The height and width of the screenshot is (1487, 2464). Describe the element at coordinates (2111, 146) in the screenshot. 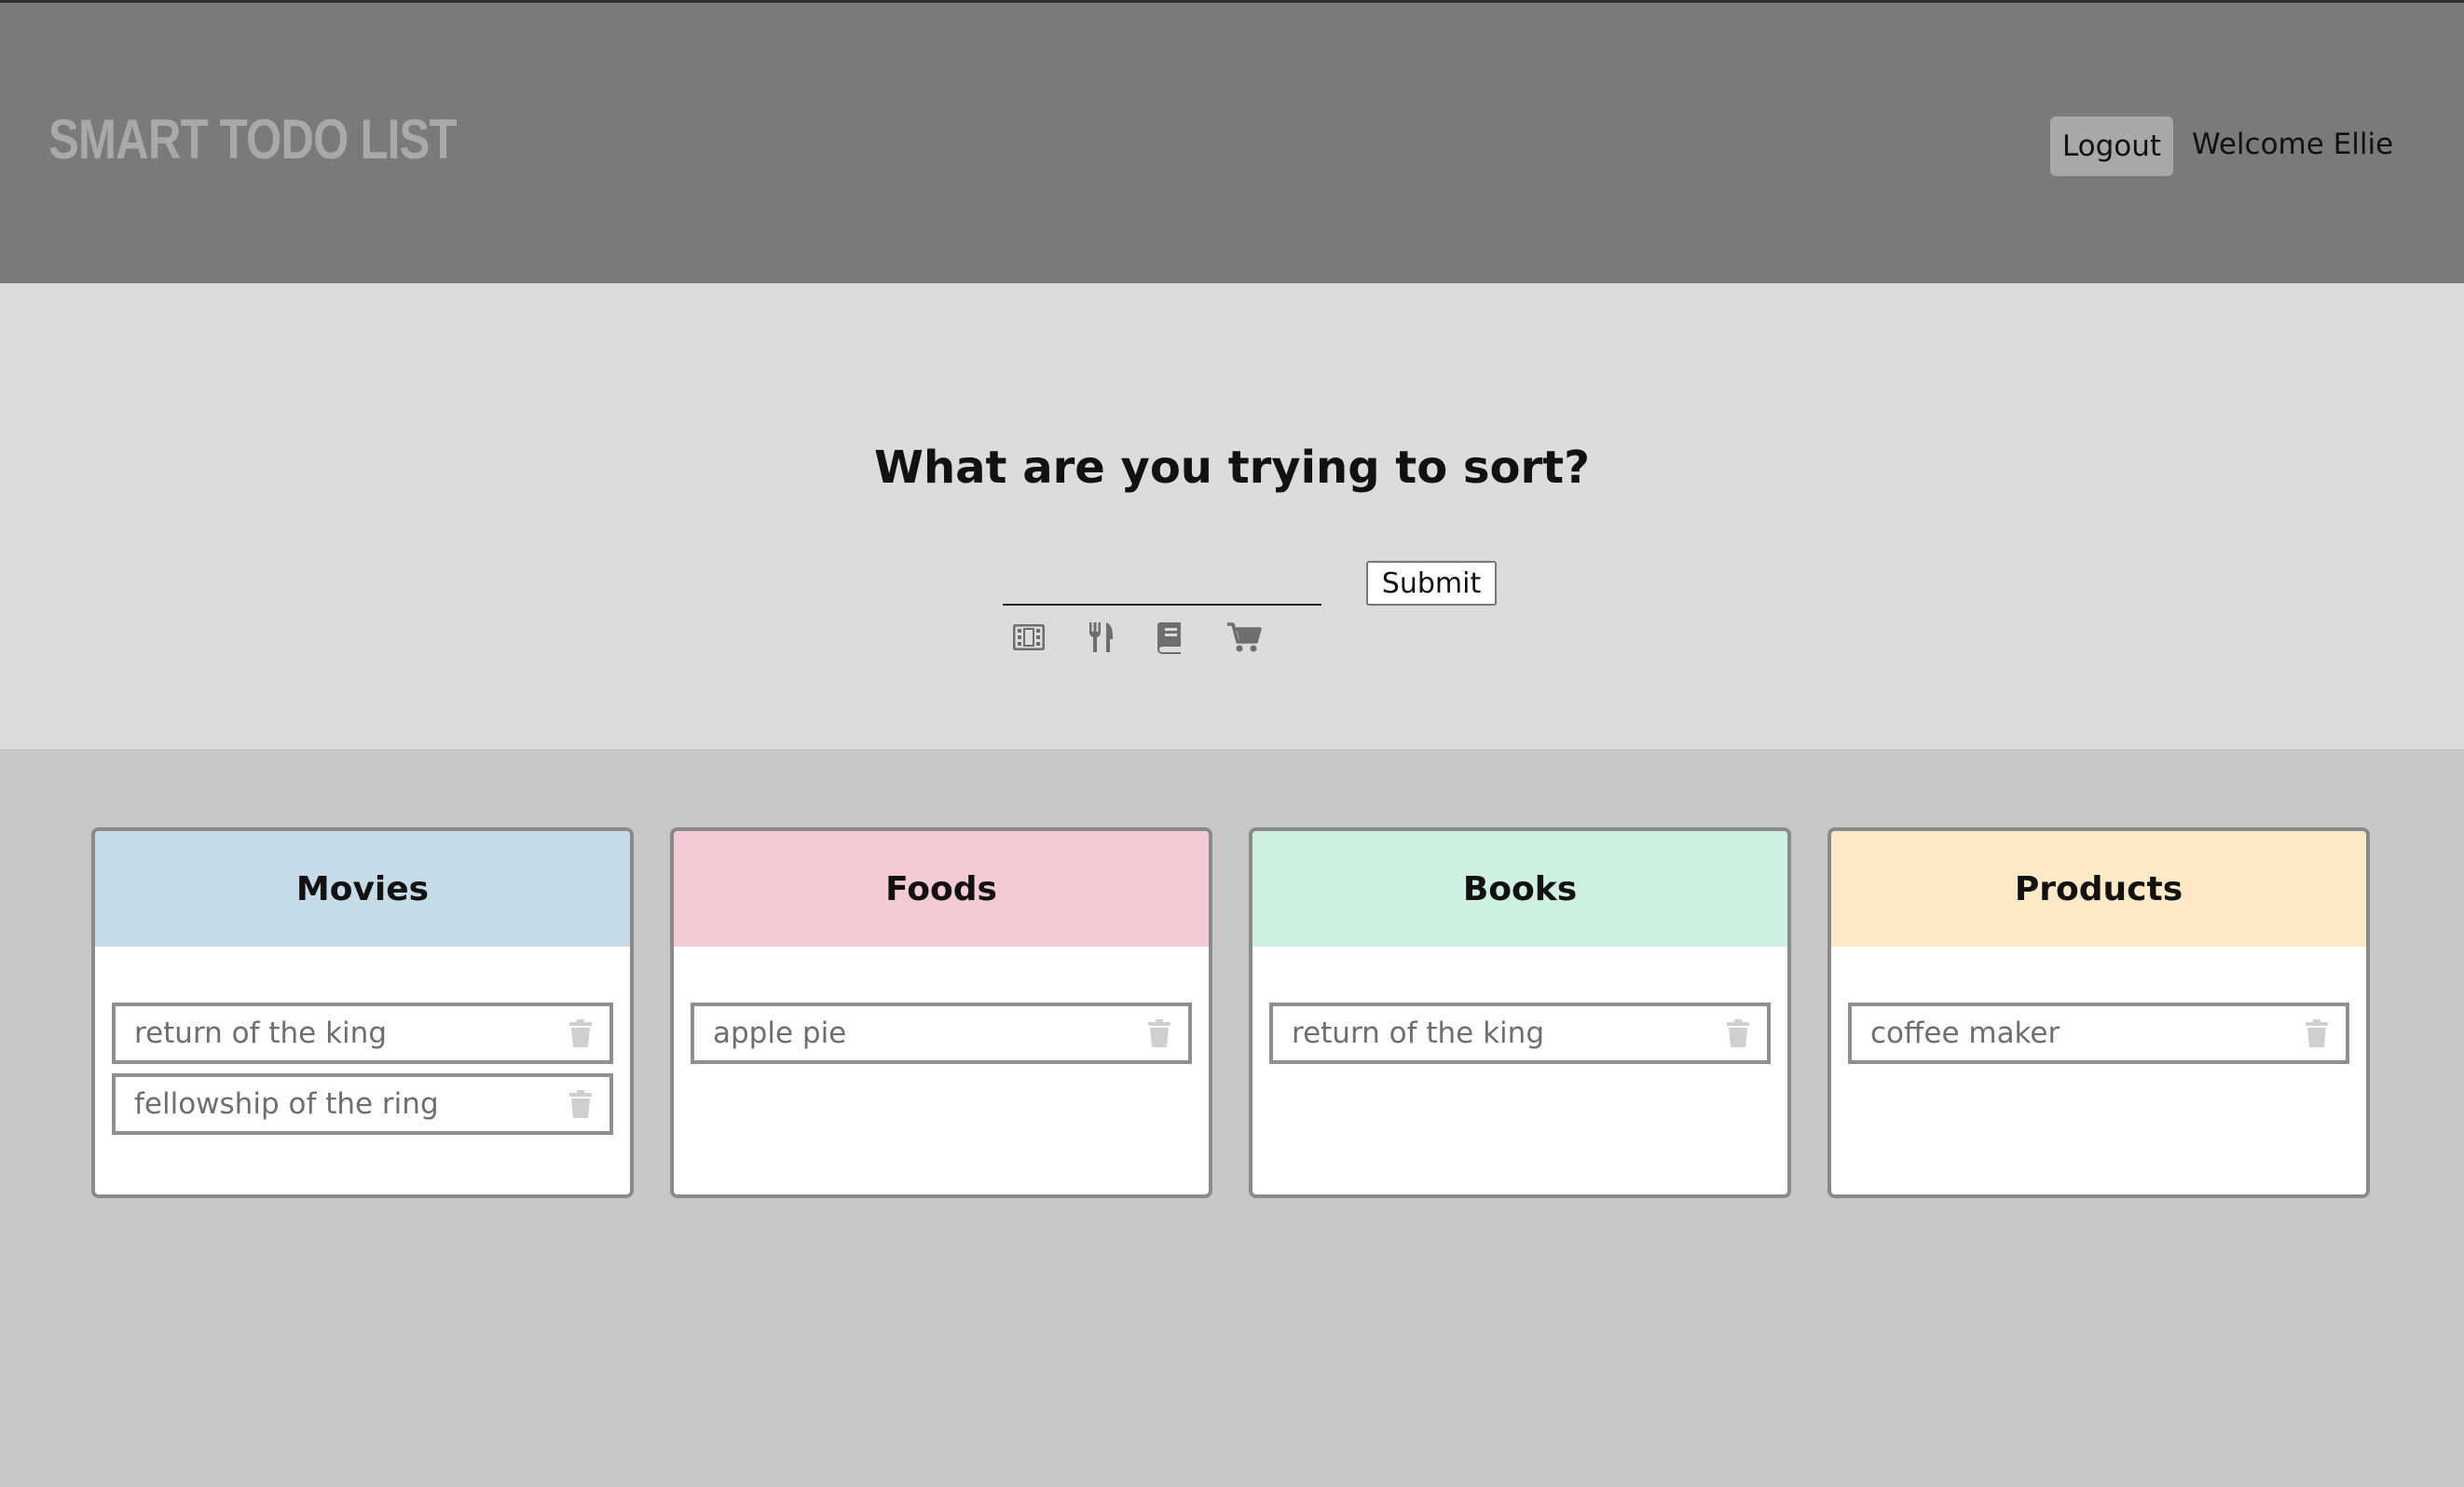

I see `logout-button: Logout` at that location.